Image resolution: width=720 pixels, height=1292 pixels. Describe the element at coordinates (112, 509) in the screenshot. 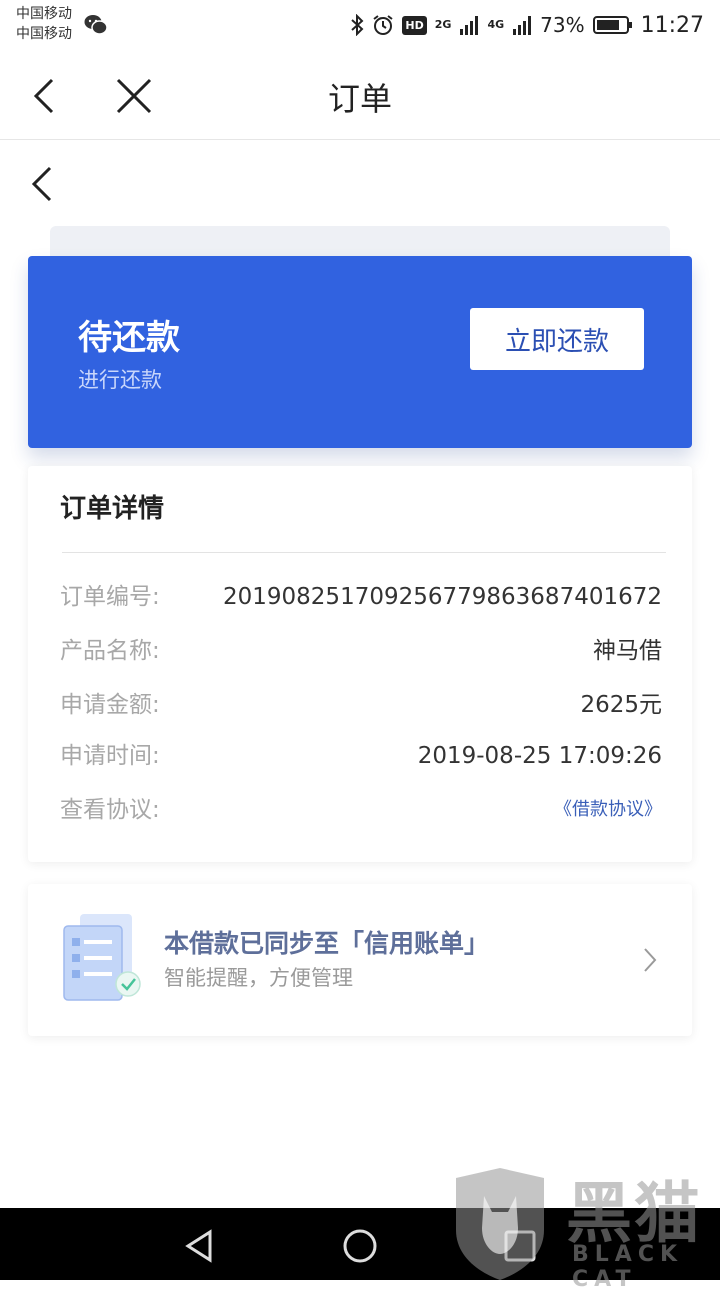

I see `details-title: 订单详情` at that location.